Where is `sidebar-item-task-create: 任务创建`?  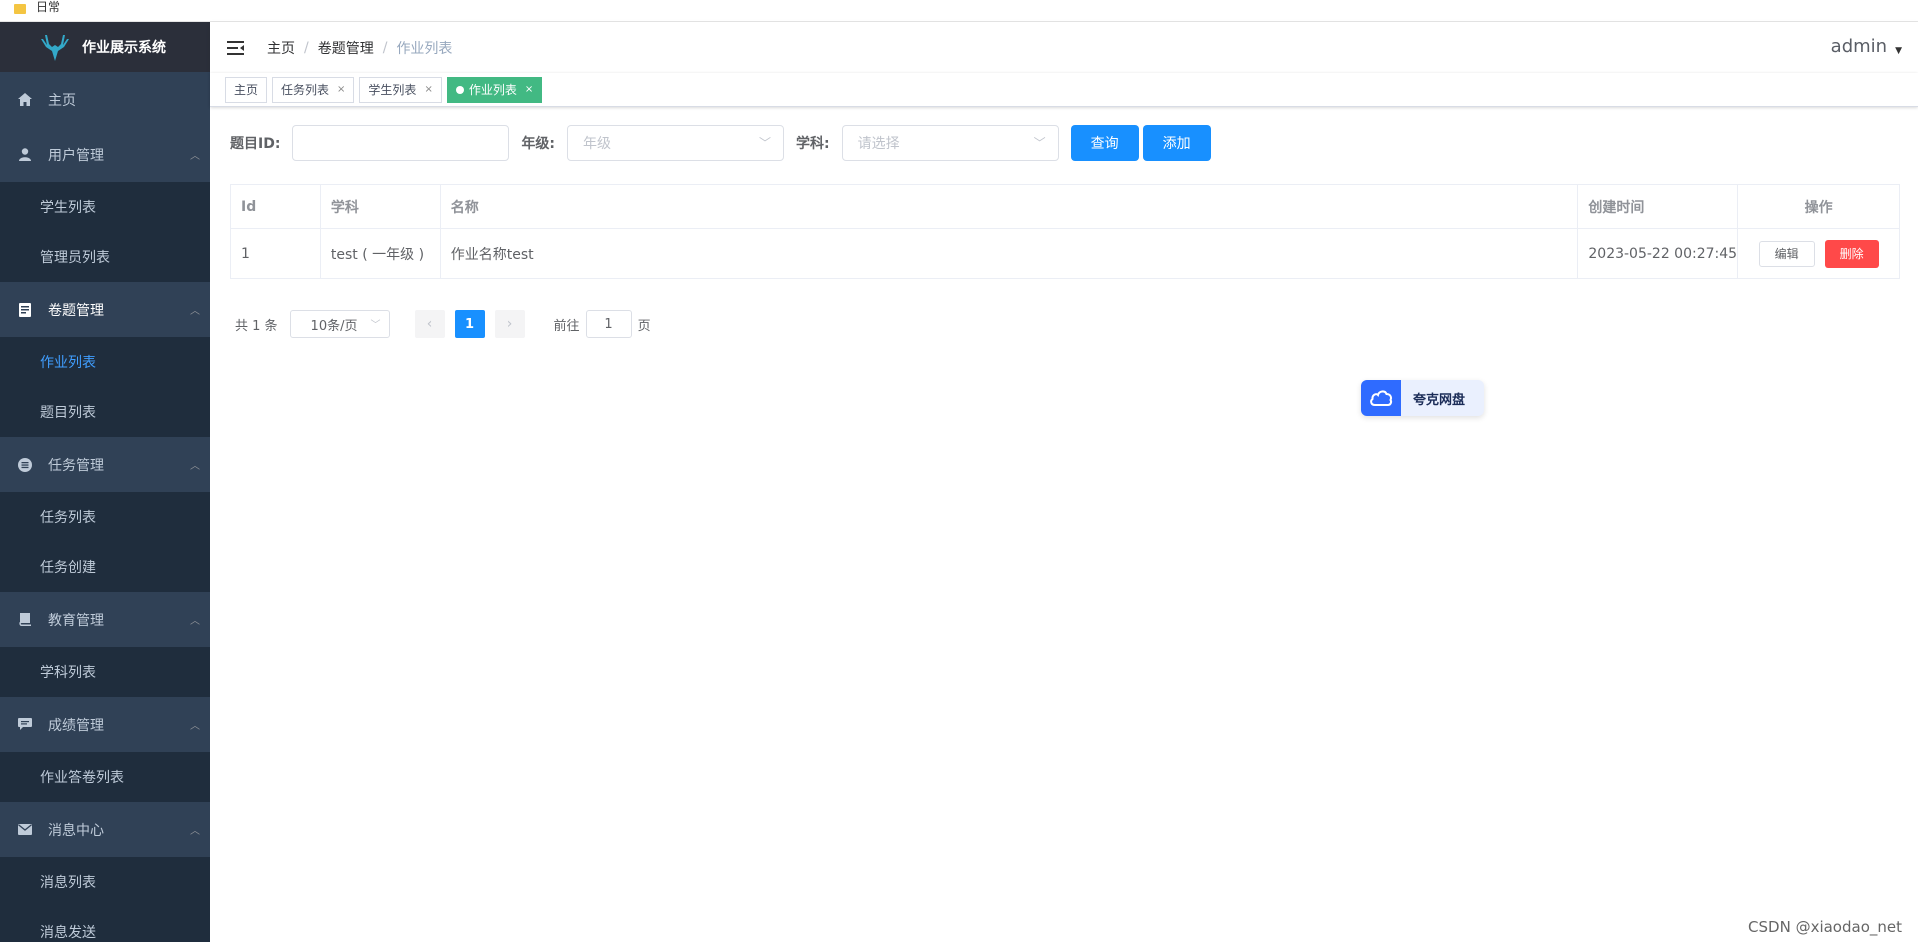 sidebar-item-task-create: 任务创建 is located at coordinates (105, 567).